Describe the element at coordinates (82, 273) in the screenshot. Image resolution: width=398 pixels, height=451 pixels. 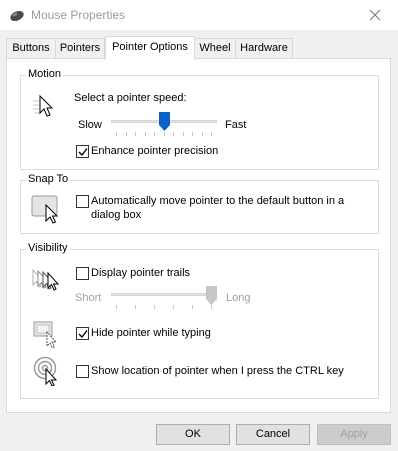
I see `pointer-trails-checkbox` at that location.